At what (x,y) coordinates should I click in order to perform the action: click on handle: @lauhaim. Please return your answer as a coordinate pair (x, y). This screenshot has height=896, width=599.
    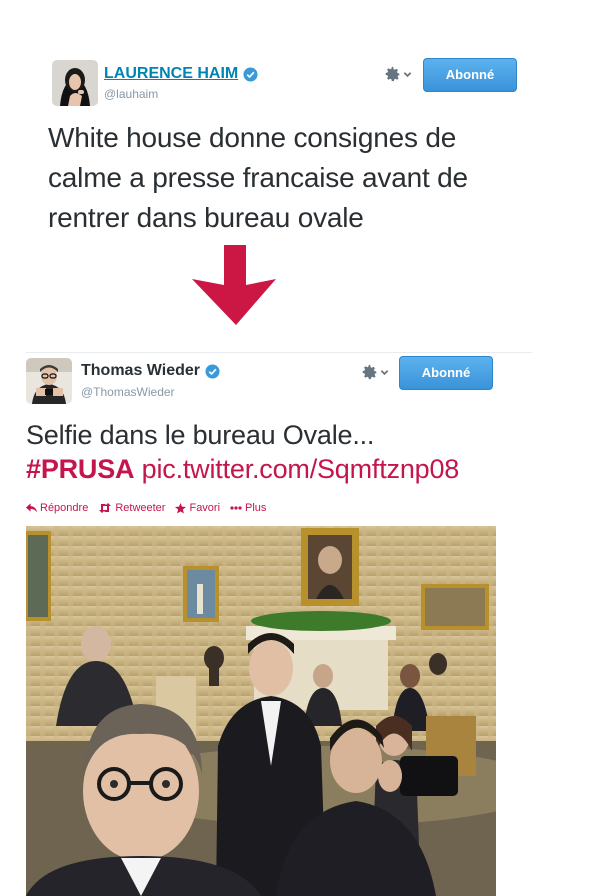
    Looking at the image, I should click on (131, 94).